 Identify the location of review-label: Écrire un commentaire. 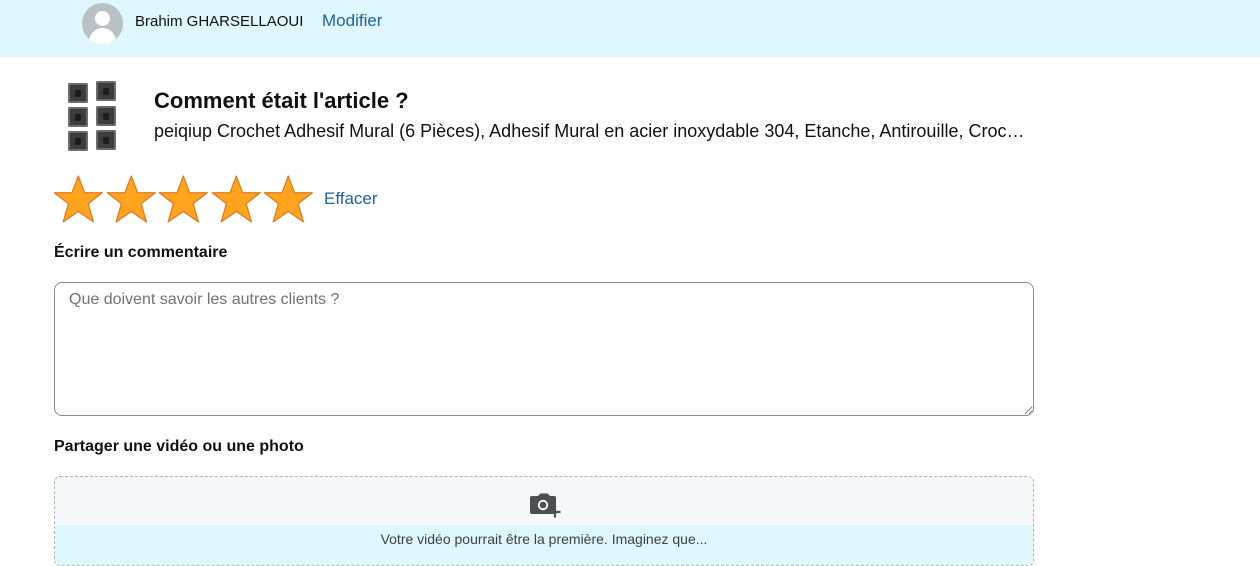
(141, 252).